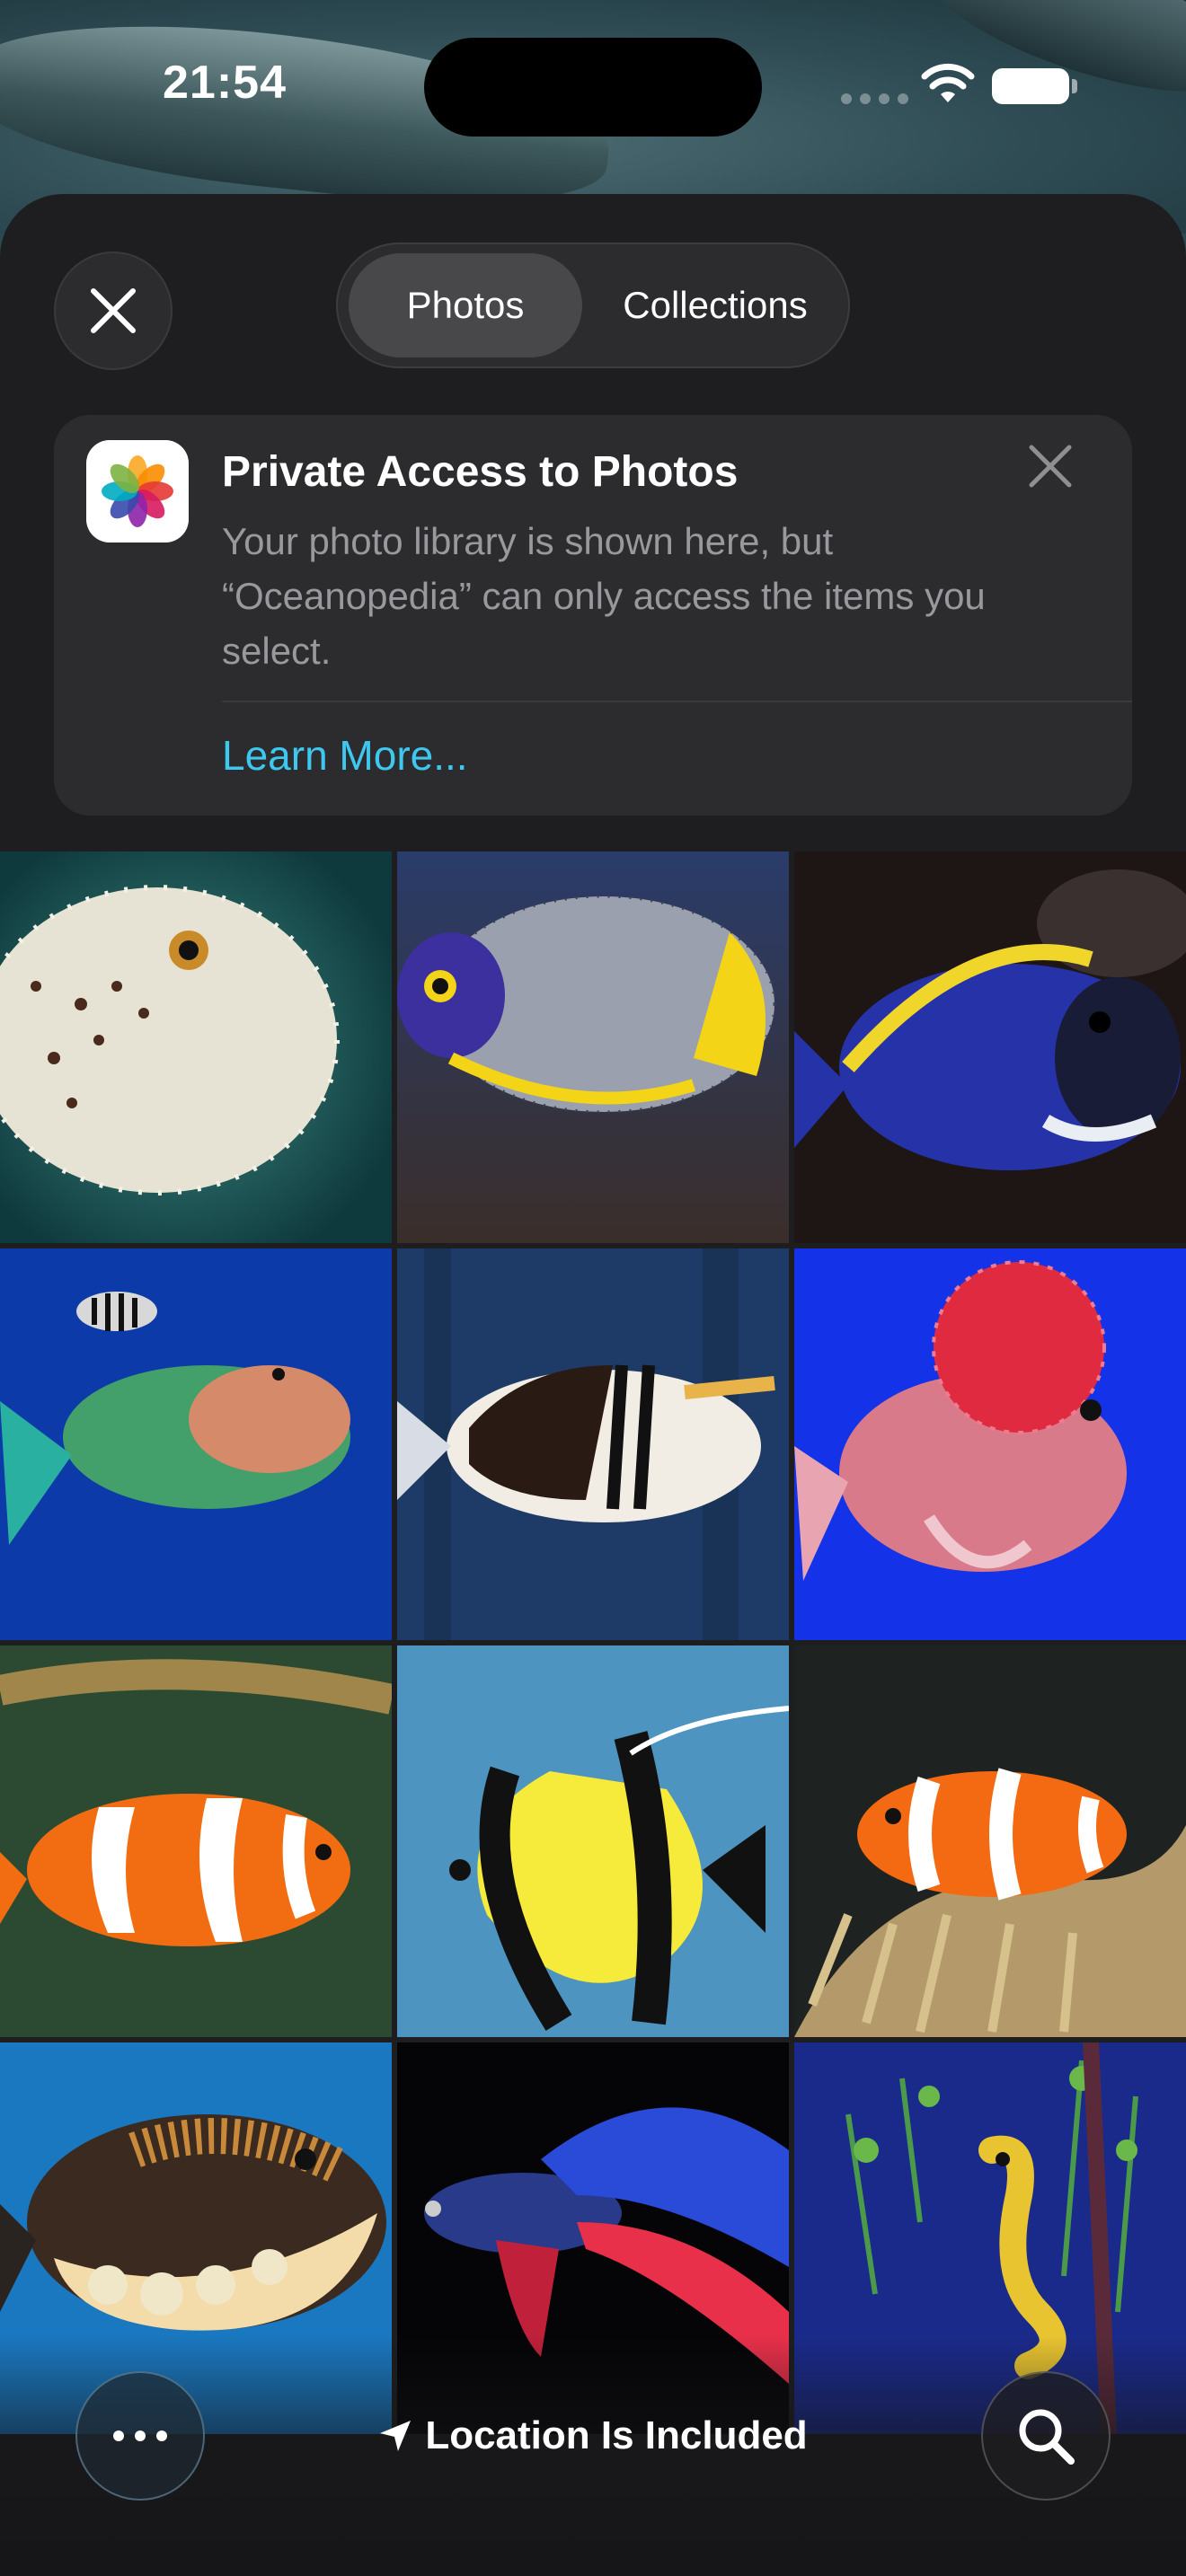 The height and width of the screenshot is (2576, 1186). I want to click on location-arrow-icon, so click(396, 2436).